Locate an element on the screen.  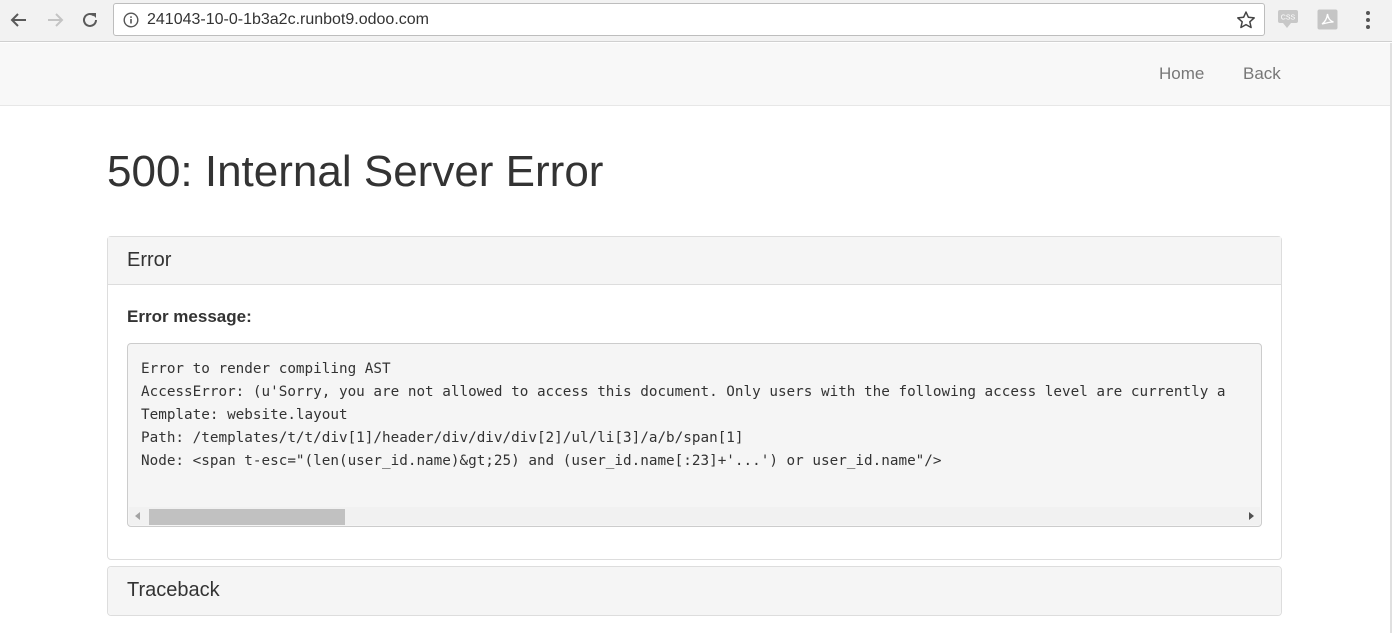
horizontal-scrollbar is located at coordinates (694, 516).